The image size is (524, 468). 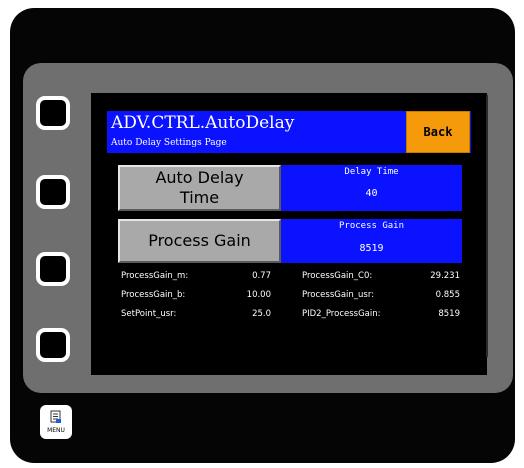 What do you see at coordinates (56, 430) in the screenshot?
I see `menu-label: MENU` at bounding box center [56, 430].